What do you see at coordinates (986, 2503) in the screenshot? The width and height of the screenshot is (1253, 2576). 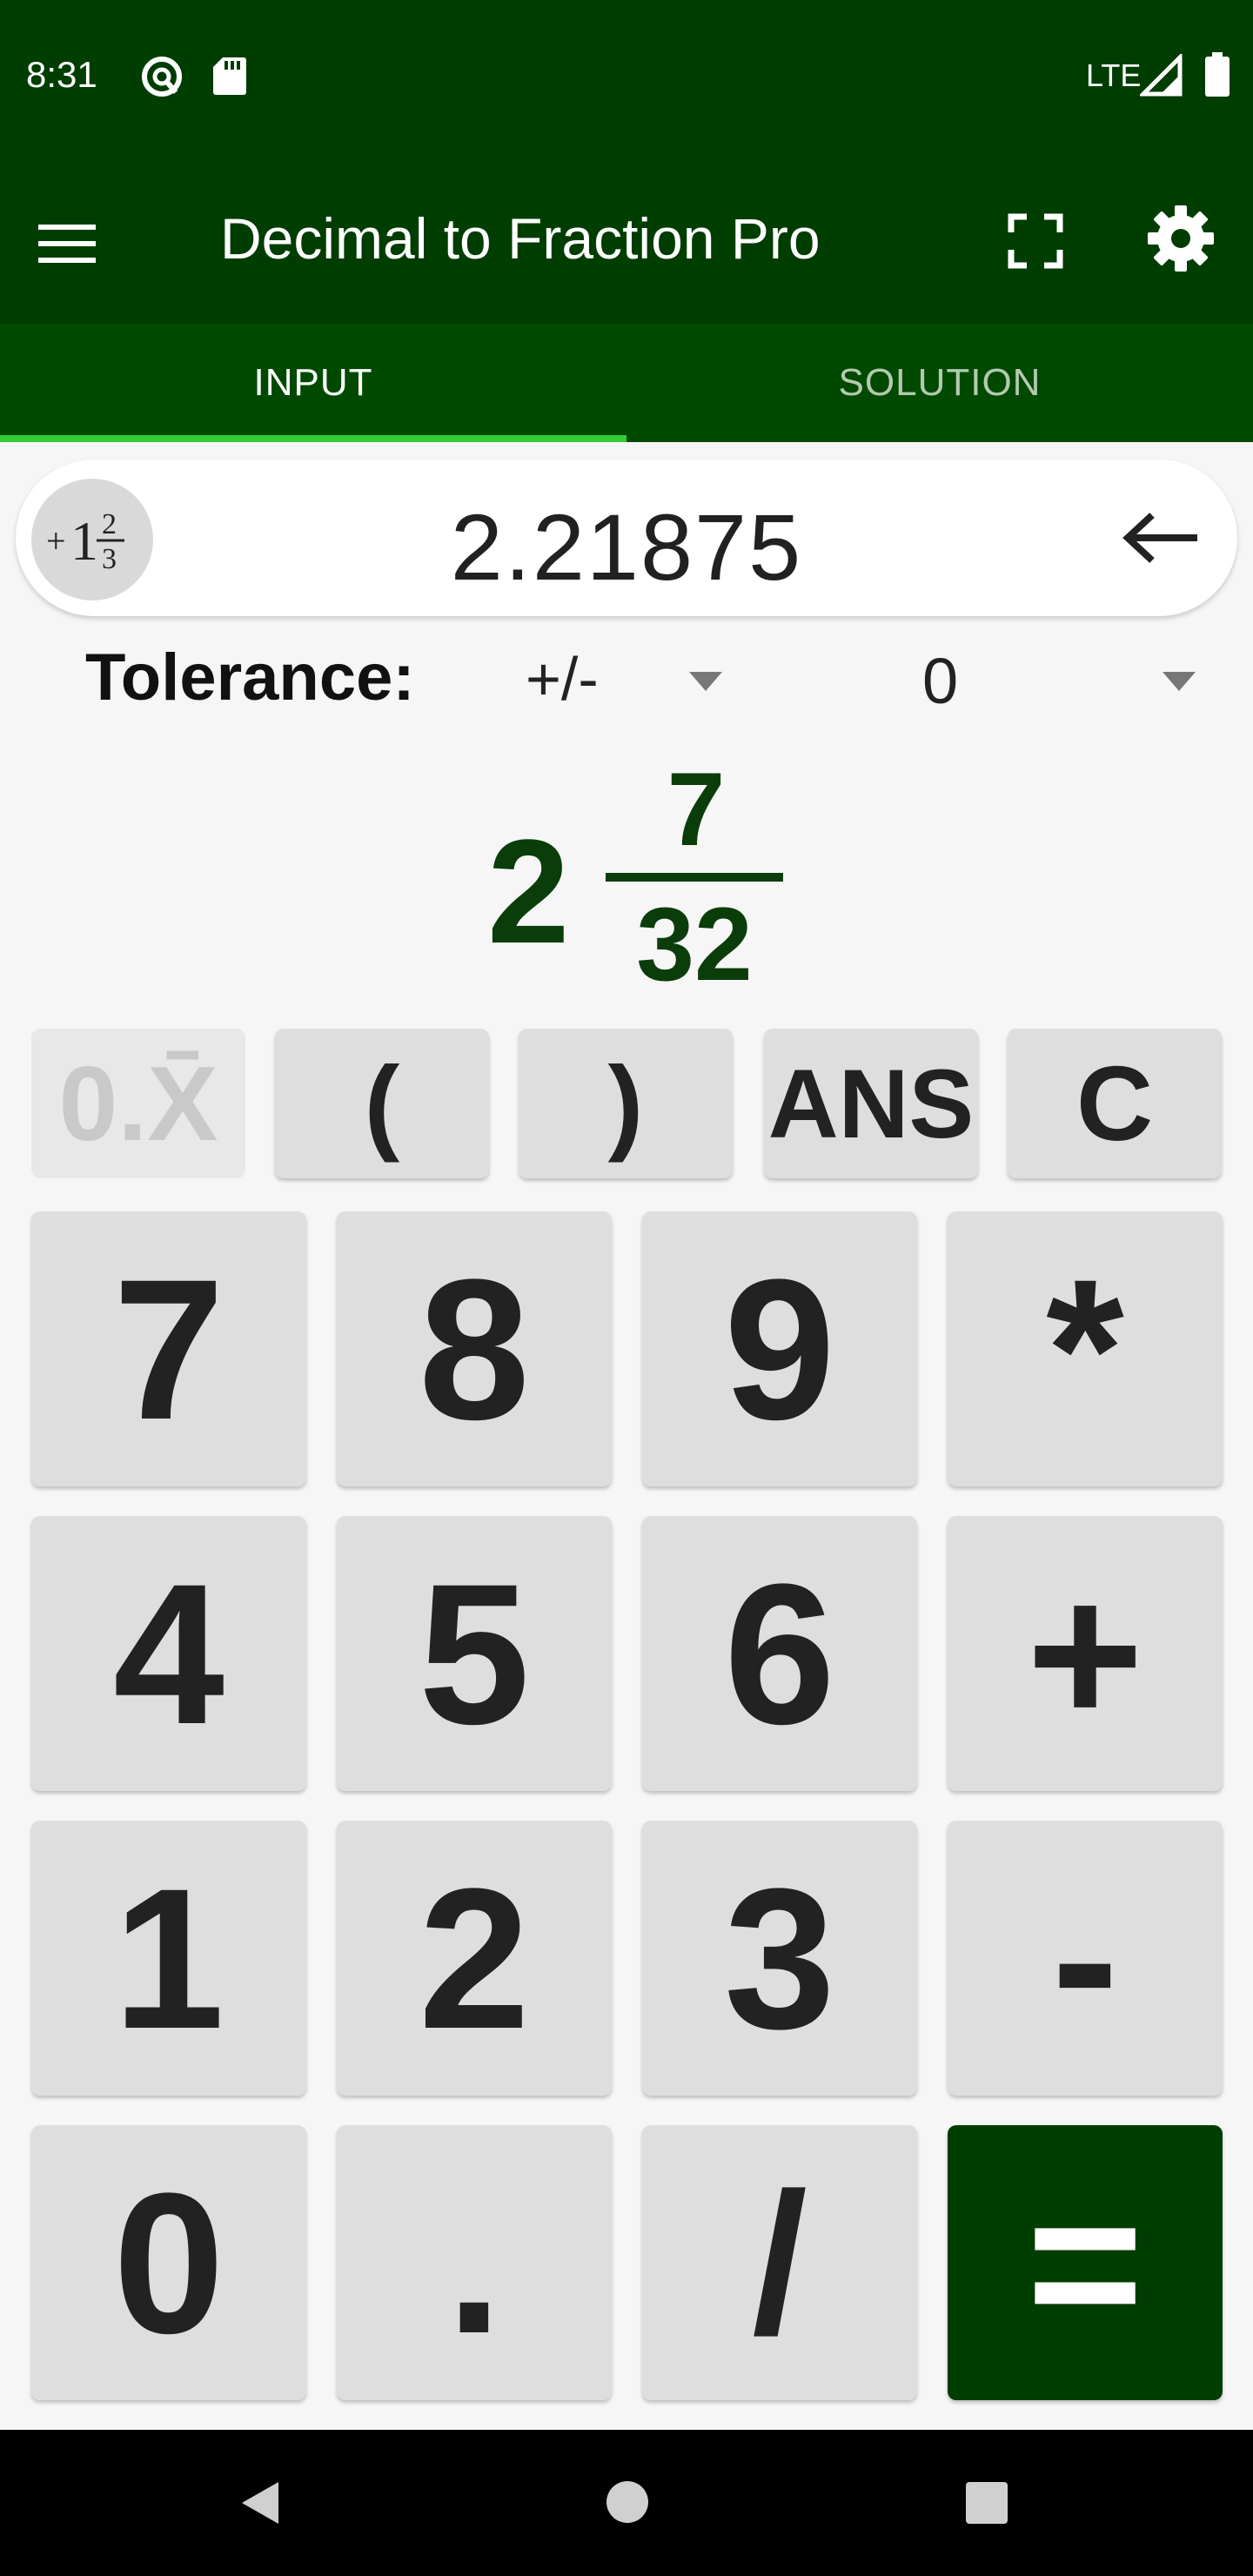 I see `recent-apps-square-icon` at bounding box center [986, 2503].